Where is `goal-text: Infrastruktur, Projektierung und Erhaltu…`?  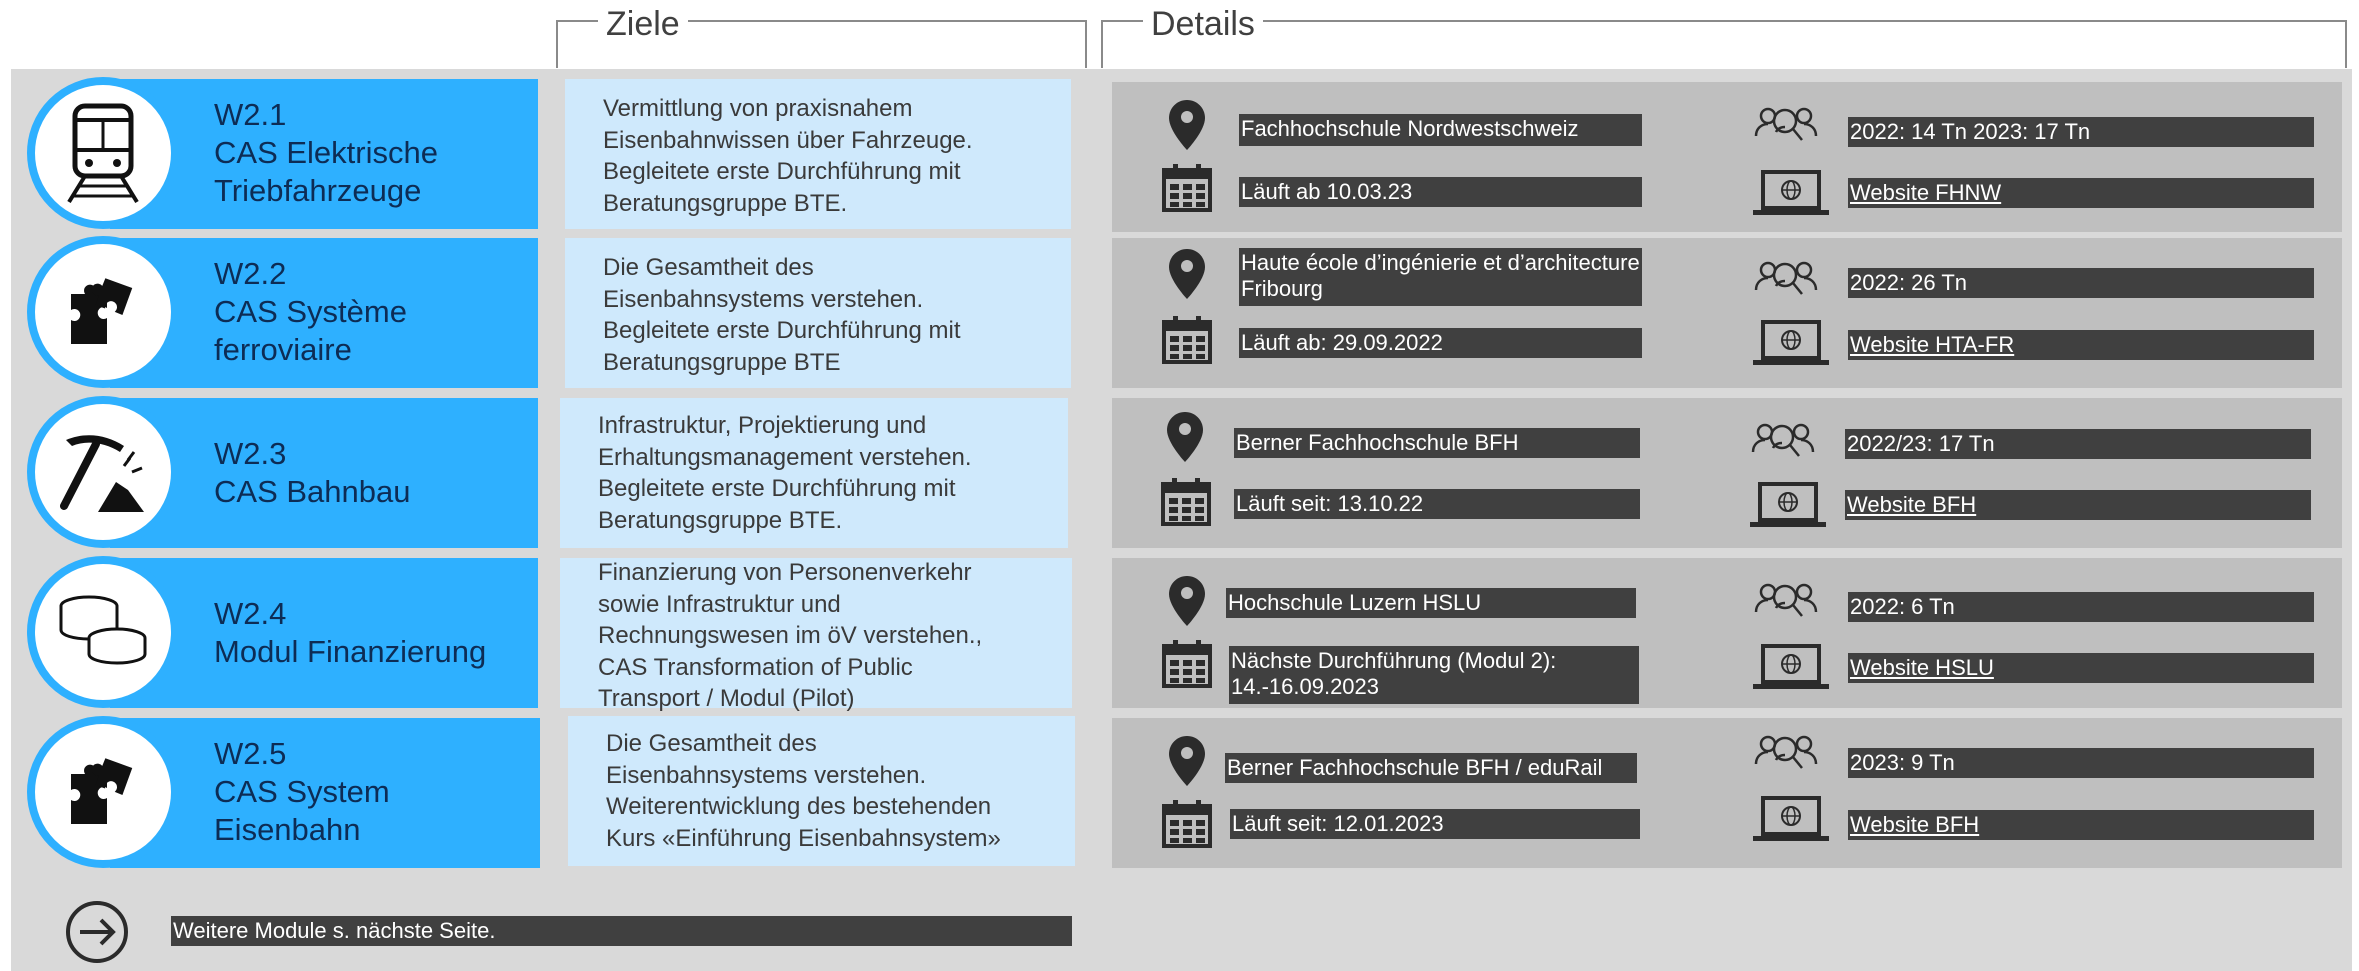
goal-text: Infrastruktur, Projektierung und Erhaltu… is located at coordinates (785, 473).